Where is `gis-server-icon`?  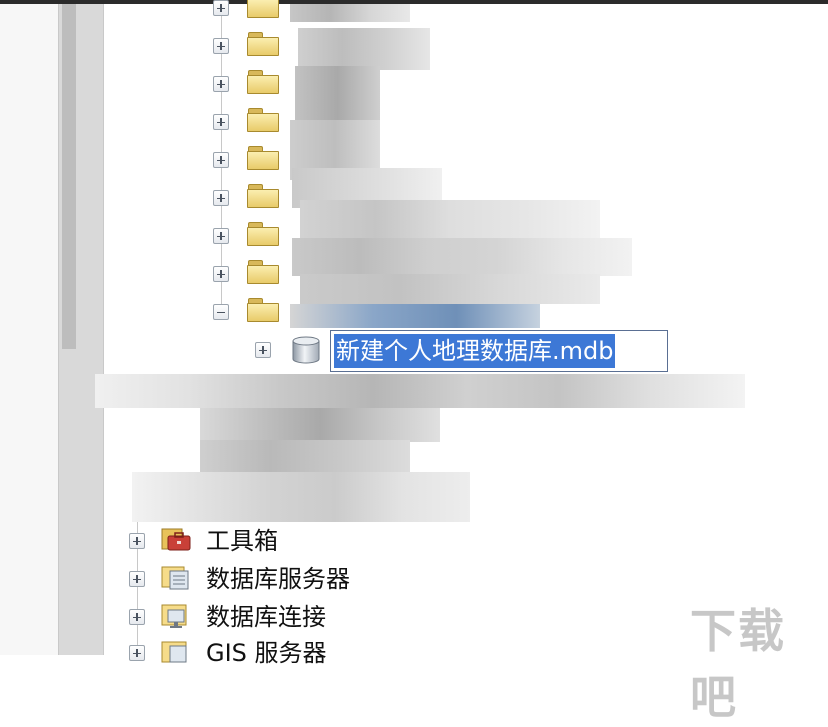
gis-server-icon is located at coordinates (174, 652).